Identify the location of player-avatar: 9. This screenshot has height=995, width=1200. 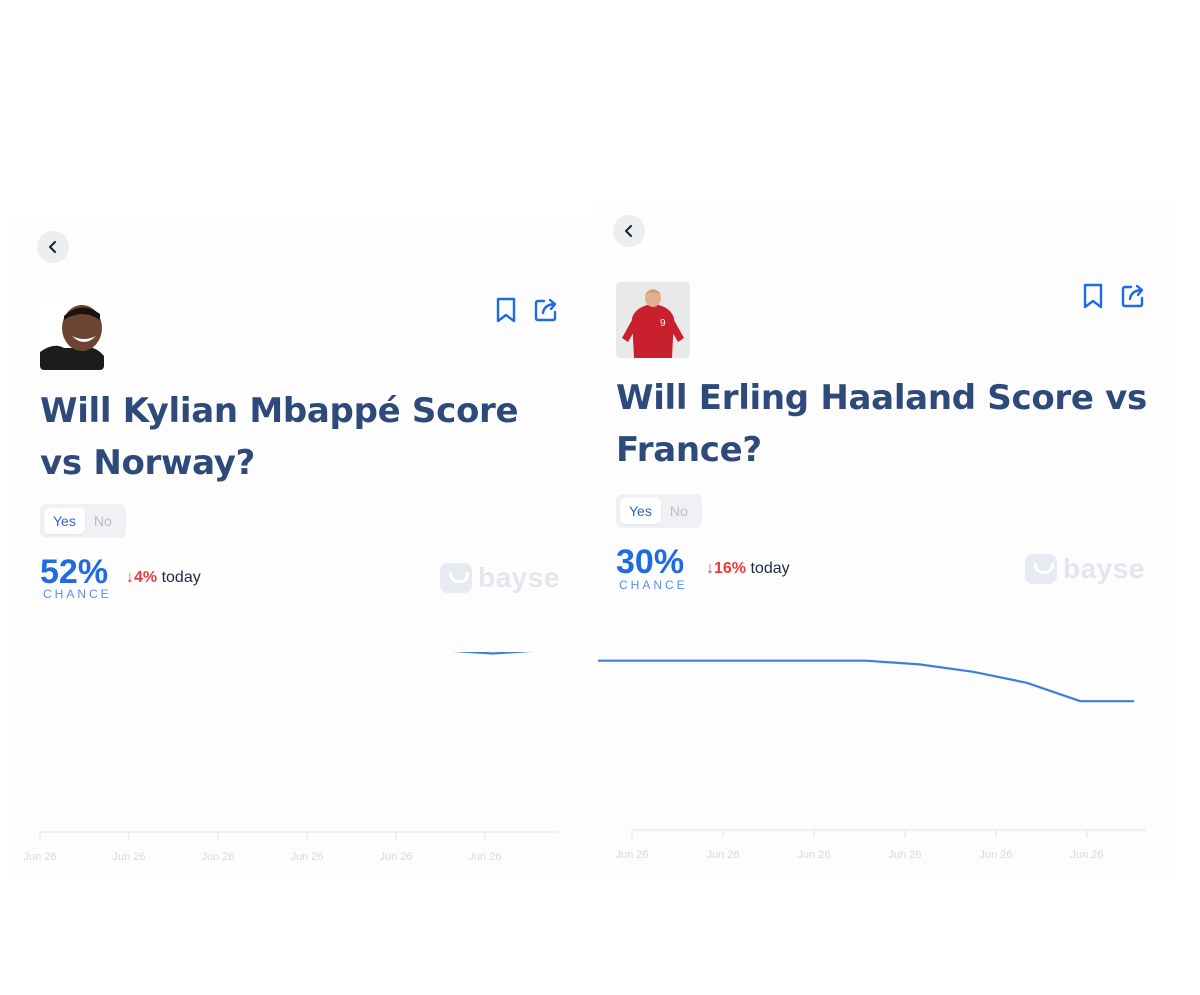
(653, 320).